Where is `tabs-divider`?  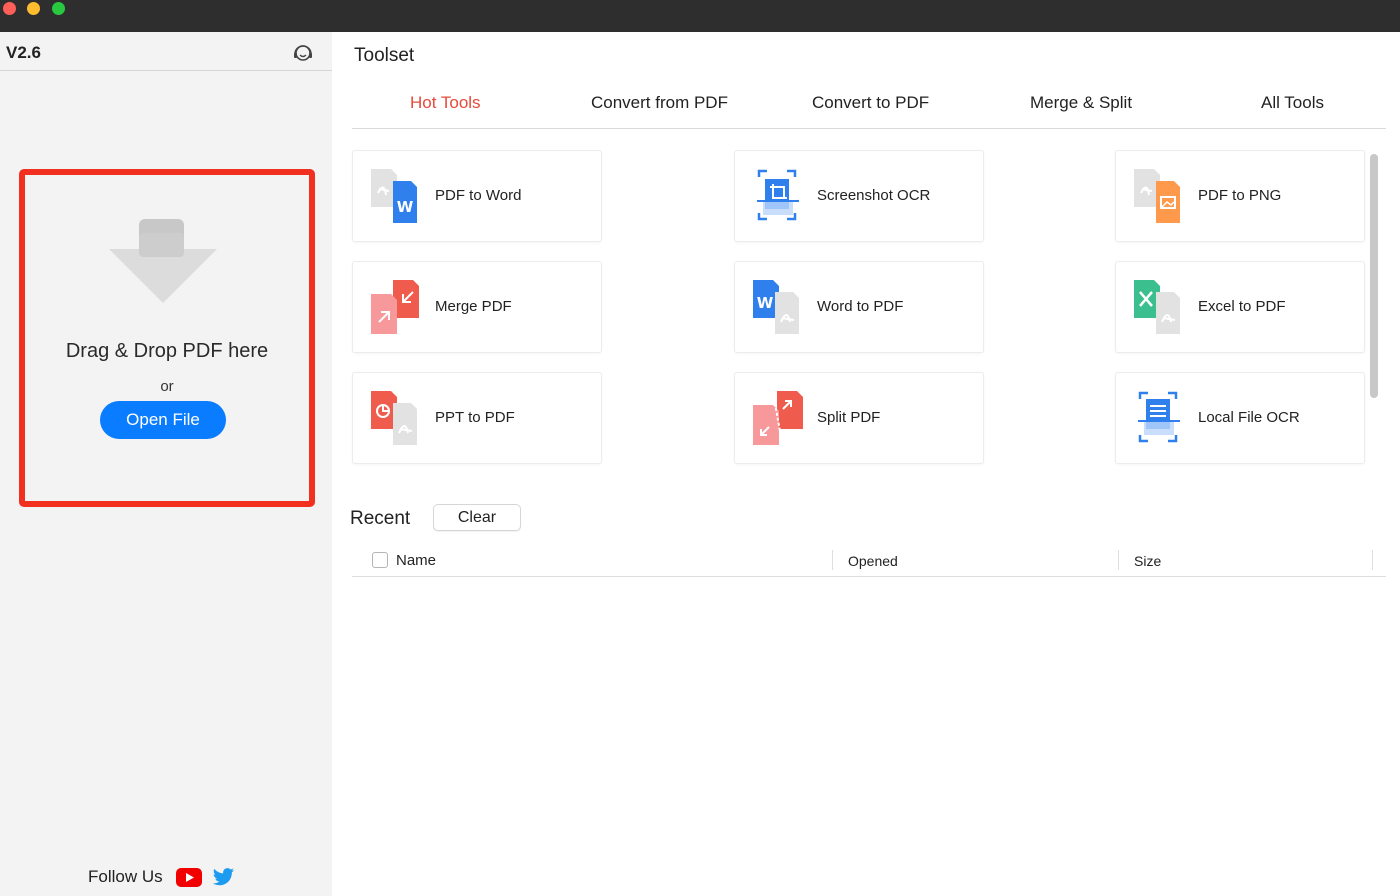
tabs-divider is located at coordinates (869, 128).